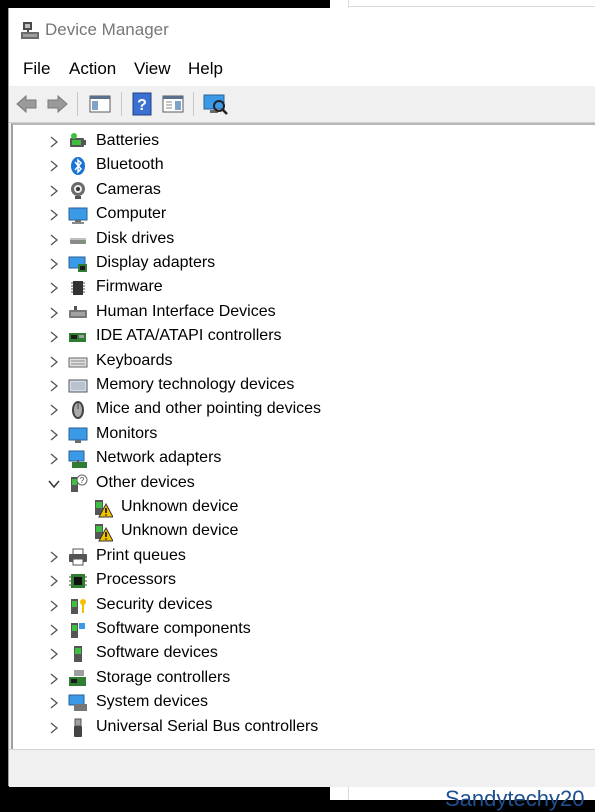  What do you see at coordinates (131, 214) in the screenshot?
I see `tree-item-label: Computer` at bounding box center [131, 214].